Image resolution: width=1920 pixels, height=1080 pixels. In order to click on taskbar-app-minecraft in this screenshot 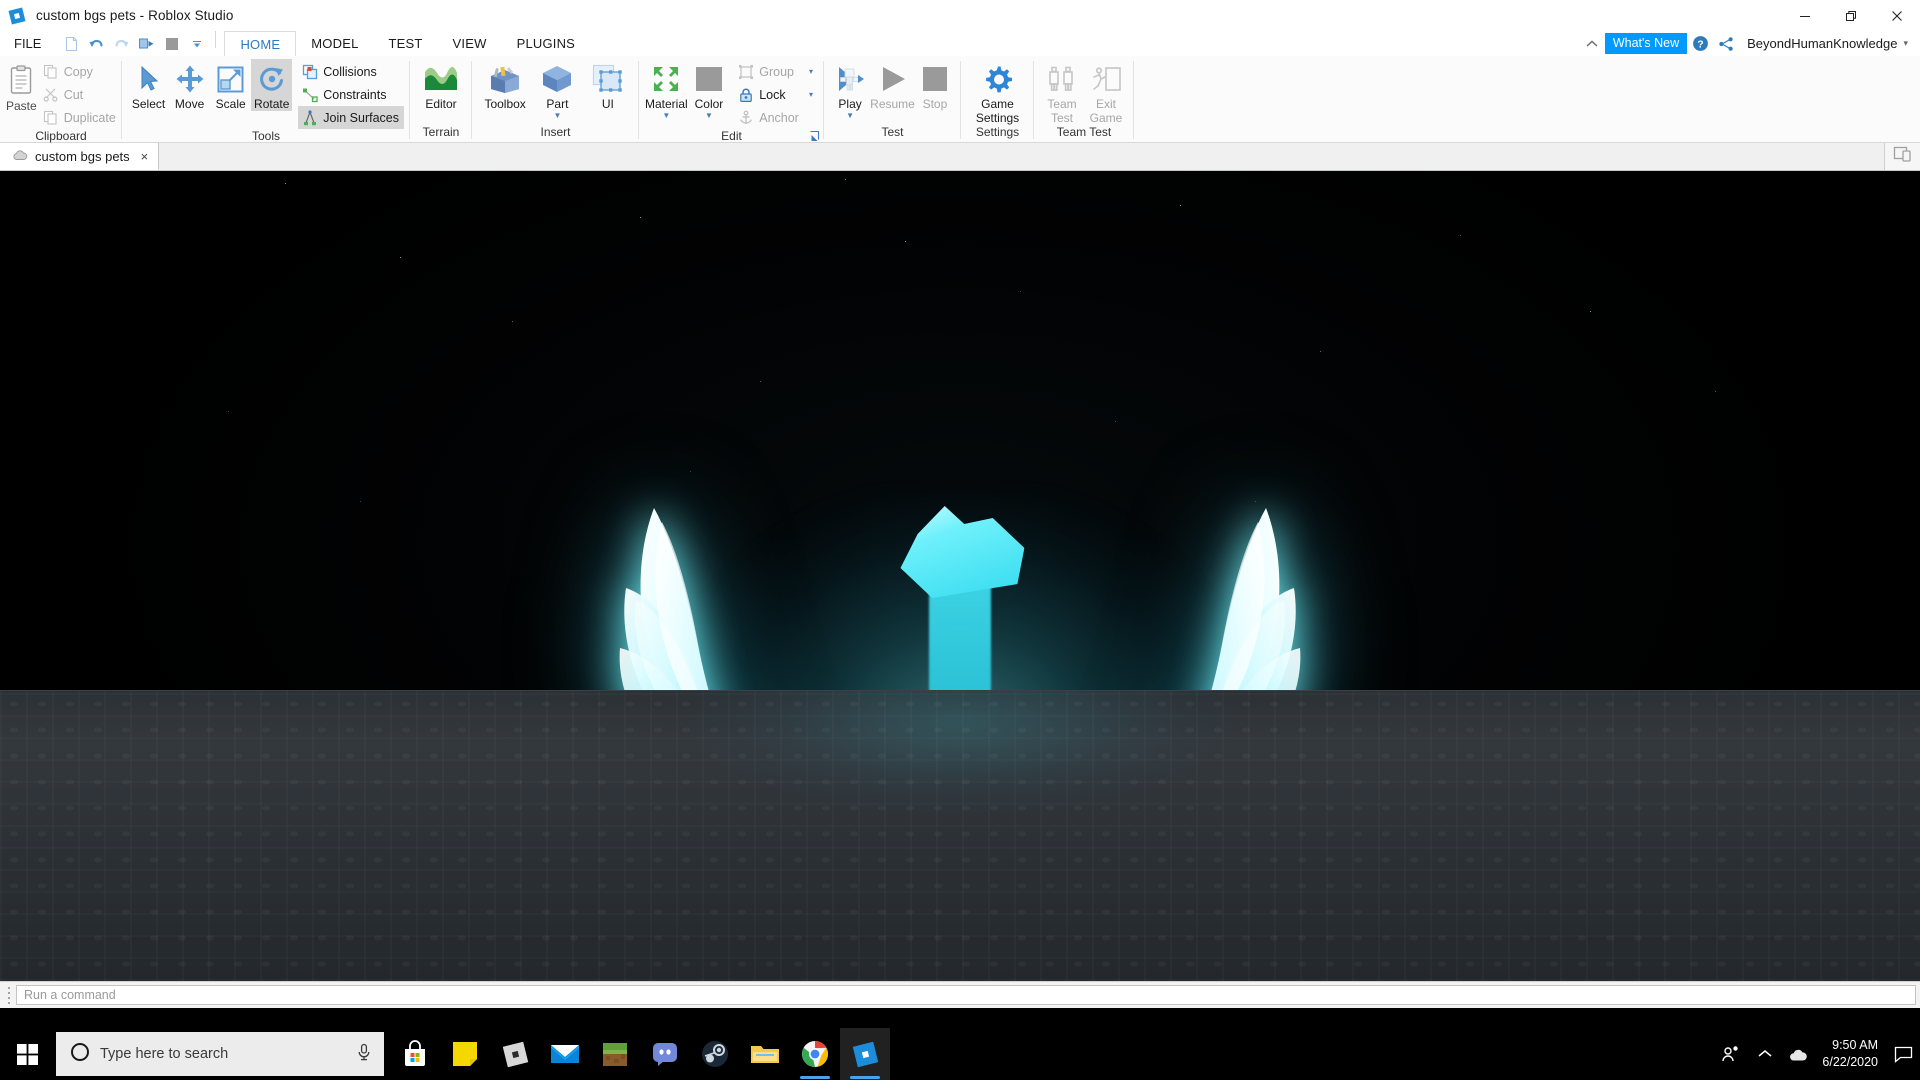, I will do `click(615, 1054)`.